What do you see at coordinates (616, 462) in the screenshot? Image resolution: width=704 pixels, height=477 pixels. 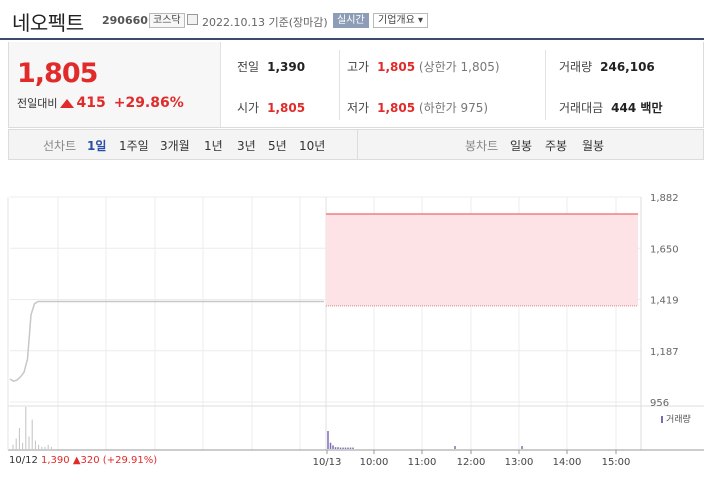 I see `x-tick-label: 15:00` at bounding box center [616, 462].